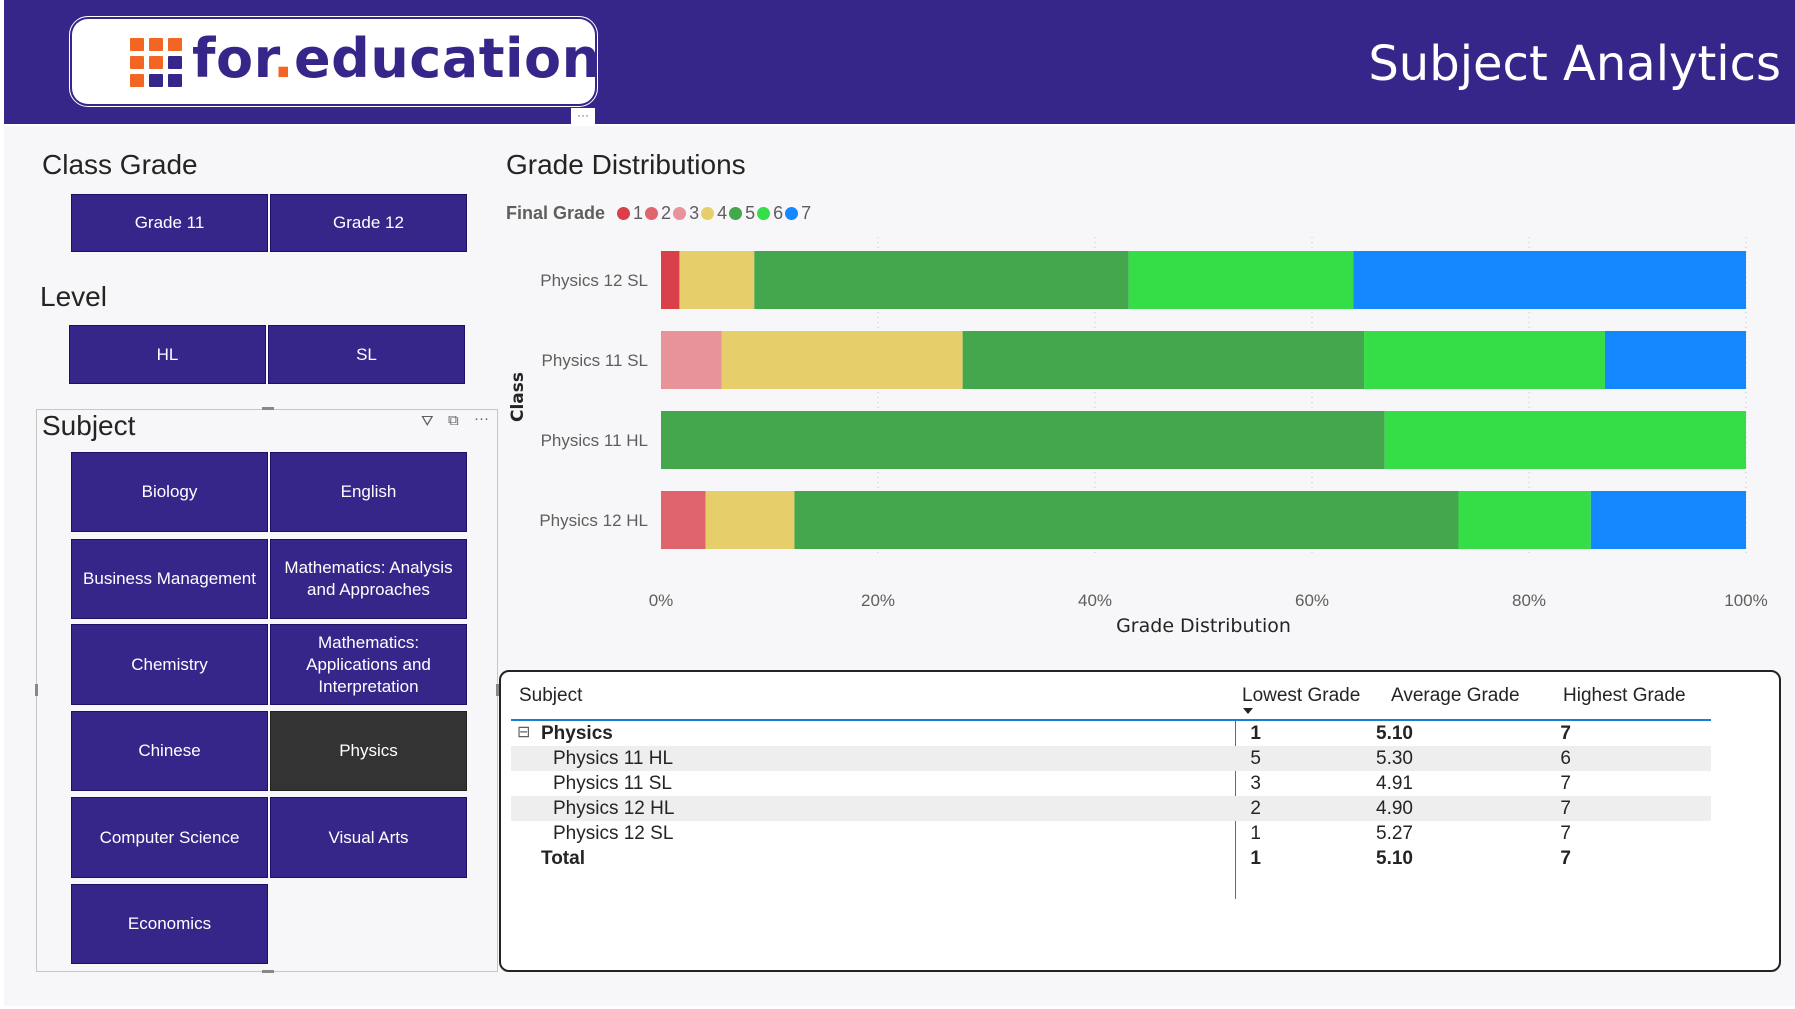 The width and height of the screenshot is (1795, 1009). Describe the element at coordinates (614, 808) in the screenshot. I see `row-label: Physics 12 HL` at that location.